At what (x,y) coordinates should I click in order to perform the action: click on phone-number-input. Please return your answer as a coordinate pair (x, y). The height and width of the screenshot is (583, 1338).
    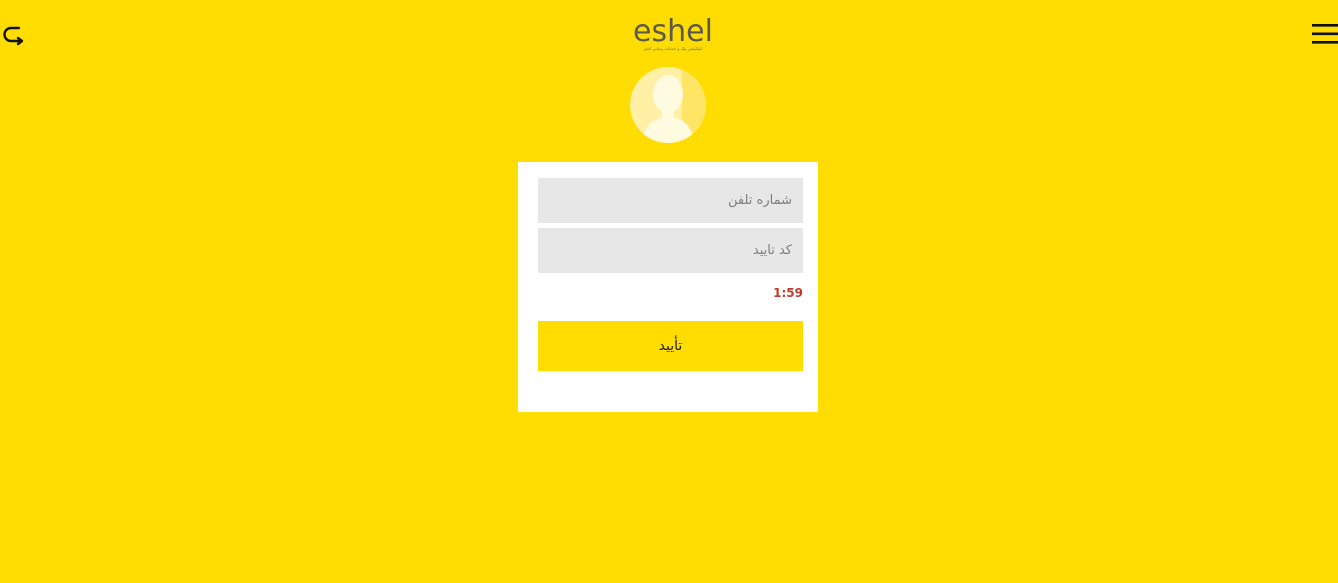
    Looking at the image, I should click on (670, 200).